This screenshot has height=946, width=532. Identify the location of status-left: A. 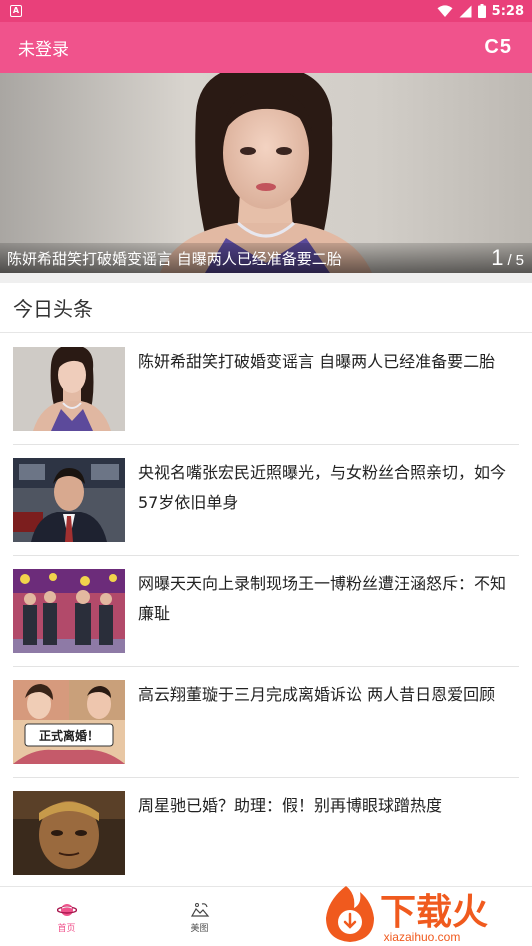
(16, 11).